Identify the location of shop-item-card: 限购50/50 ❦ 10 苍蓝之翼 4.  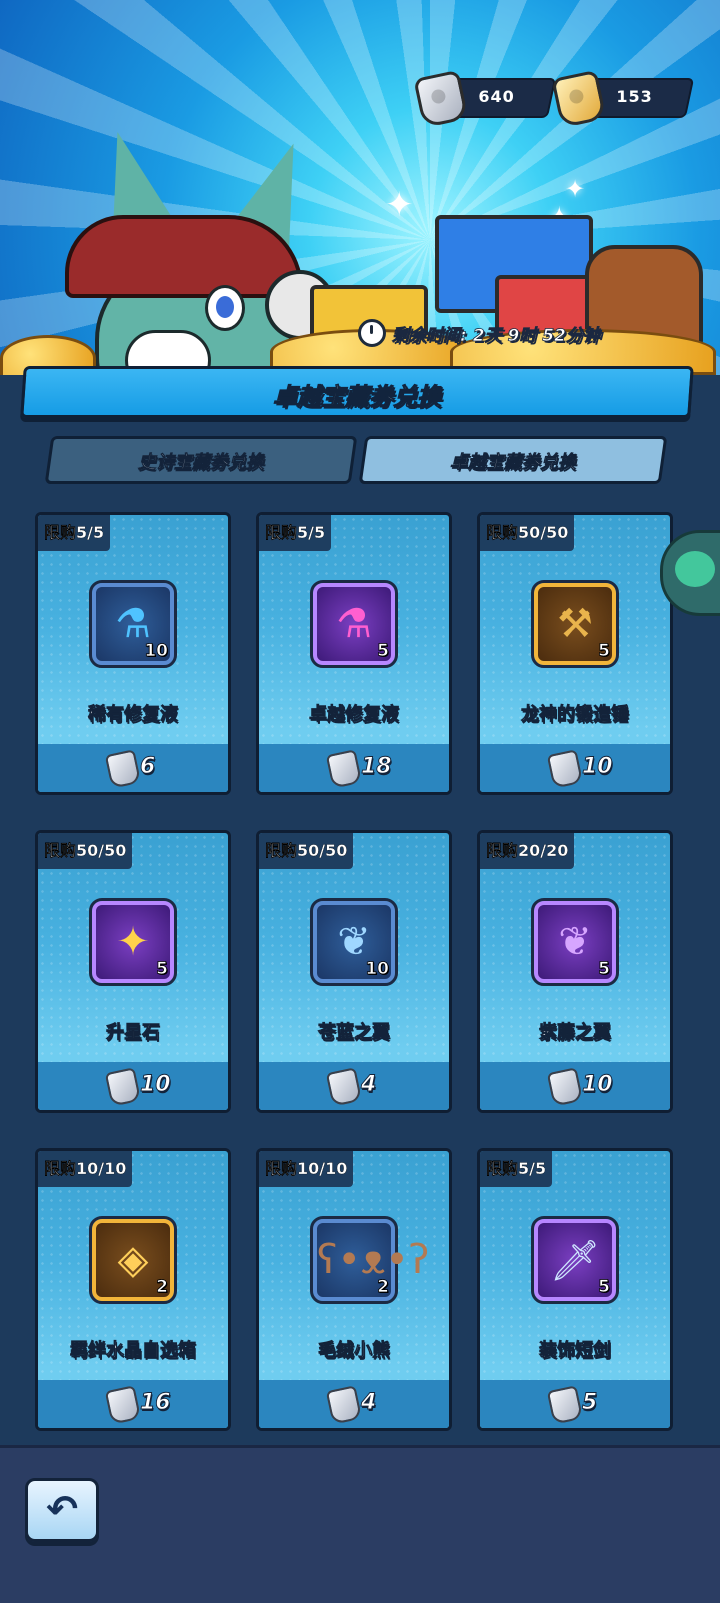
(354, 971).